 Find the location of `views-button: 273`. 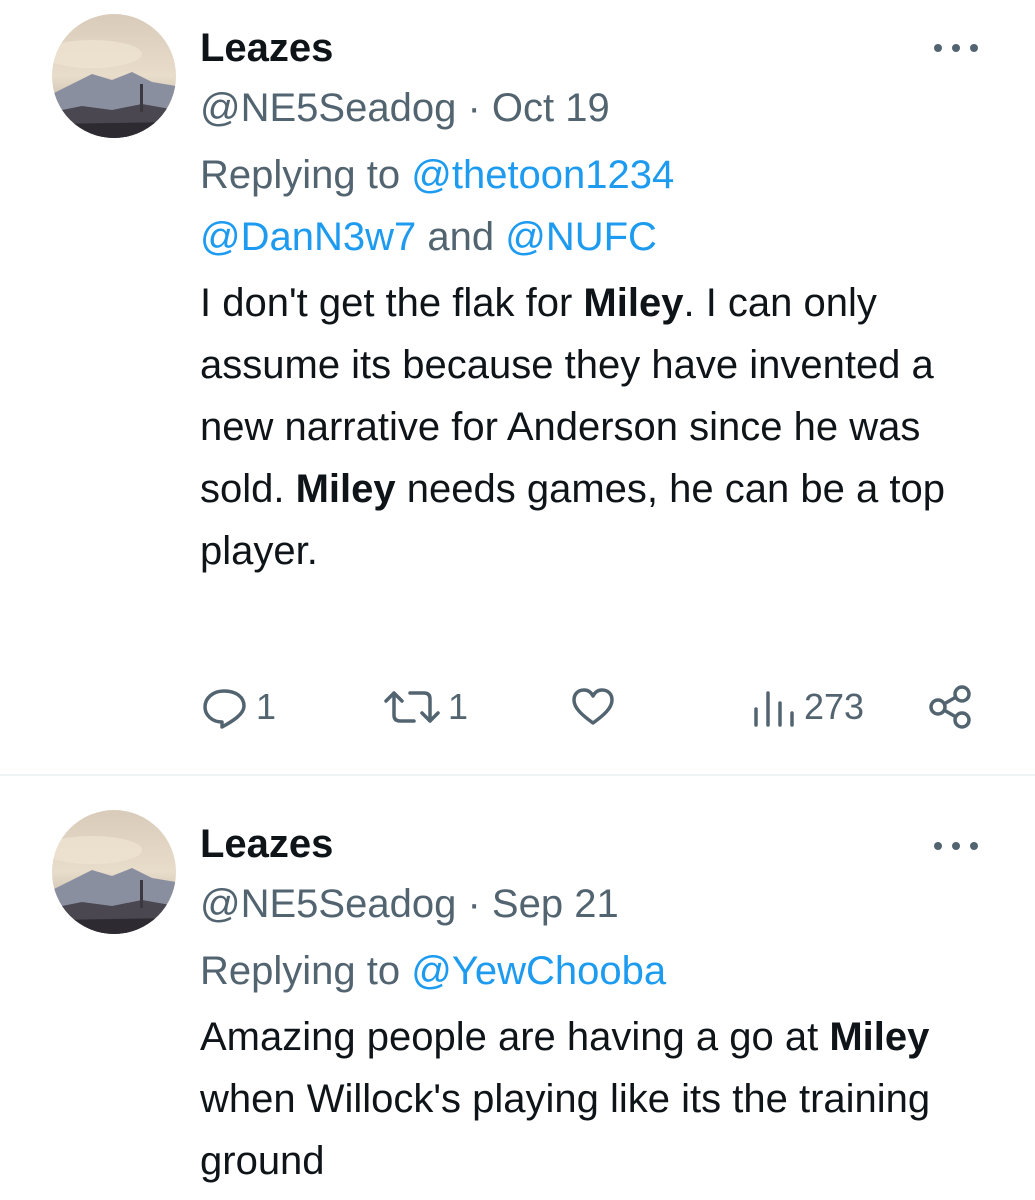

views-button: 273 is located at coordinates (806, 707).